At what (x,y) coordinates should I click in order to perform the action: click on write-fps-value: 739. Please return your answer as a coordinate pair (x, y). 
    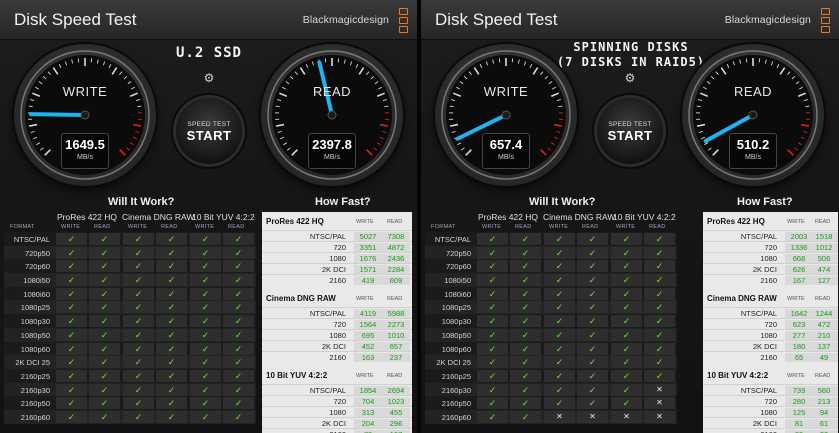
    Looking at the image, I should click on (799, 390).